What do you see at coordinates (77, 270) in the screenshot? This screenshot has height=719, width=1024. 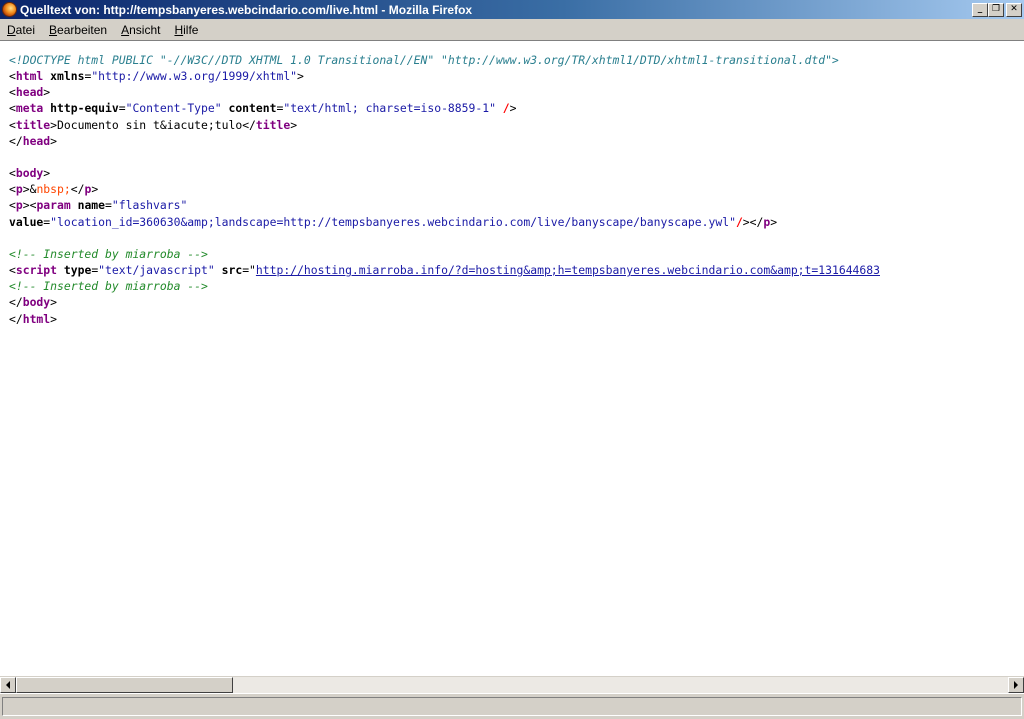 I see `attr-type: type` at bounding box center [77, 270].